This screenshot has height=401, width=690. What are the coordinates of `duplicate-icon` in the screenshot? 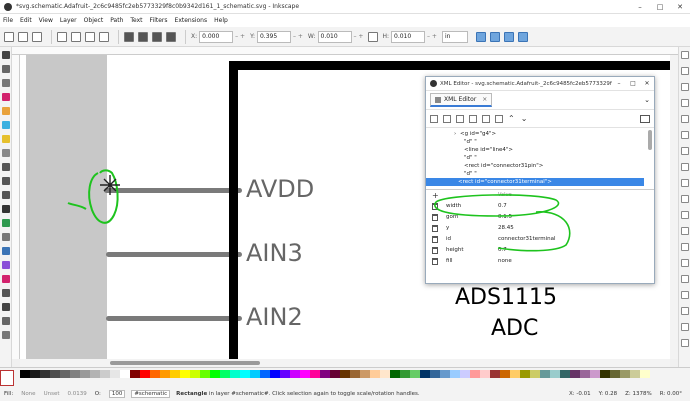 It's located at (685, 263).